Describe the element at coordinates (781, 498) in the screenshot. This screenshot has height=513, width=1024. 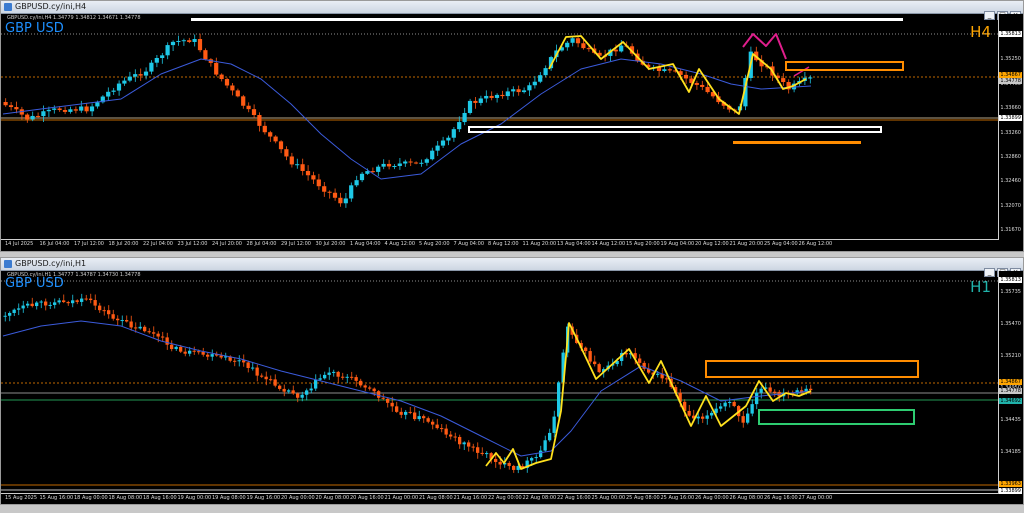
I see `time-axis-label: 26 Aug 16:00` at that location.